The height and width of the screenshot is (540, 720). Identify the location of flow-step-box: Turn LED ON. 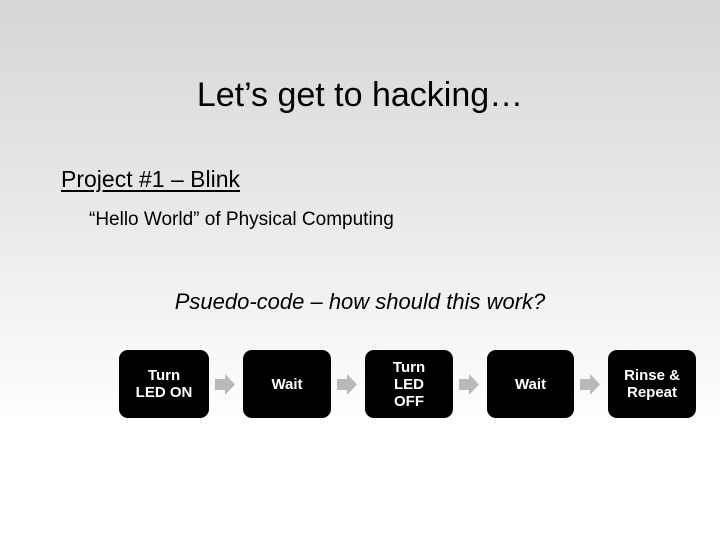
(164, 384).